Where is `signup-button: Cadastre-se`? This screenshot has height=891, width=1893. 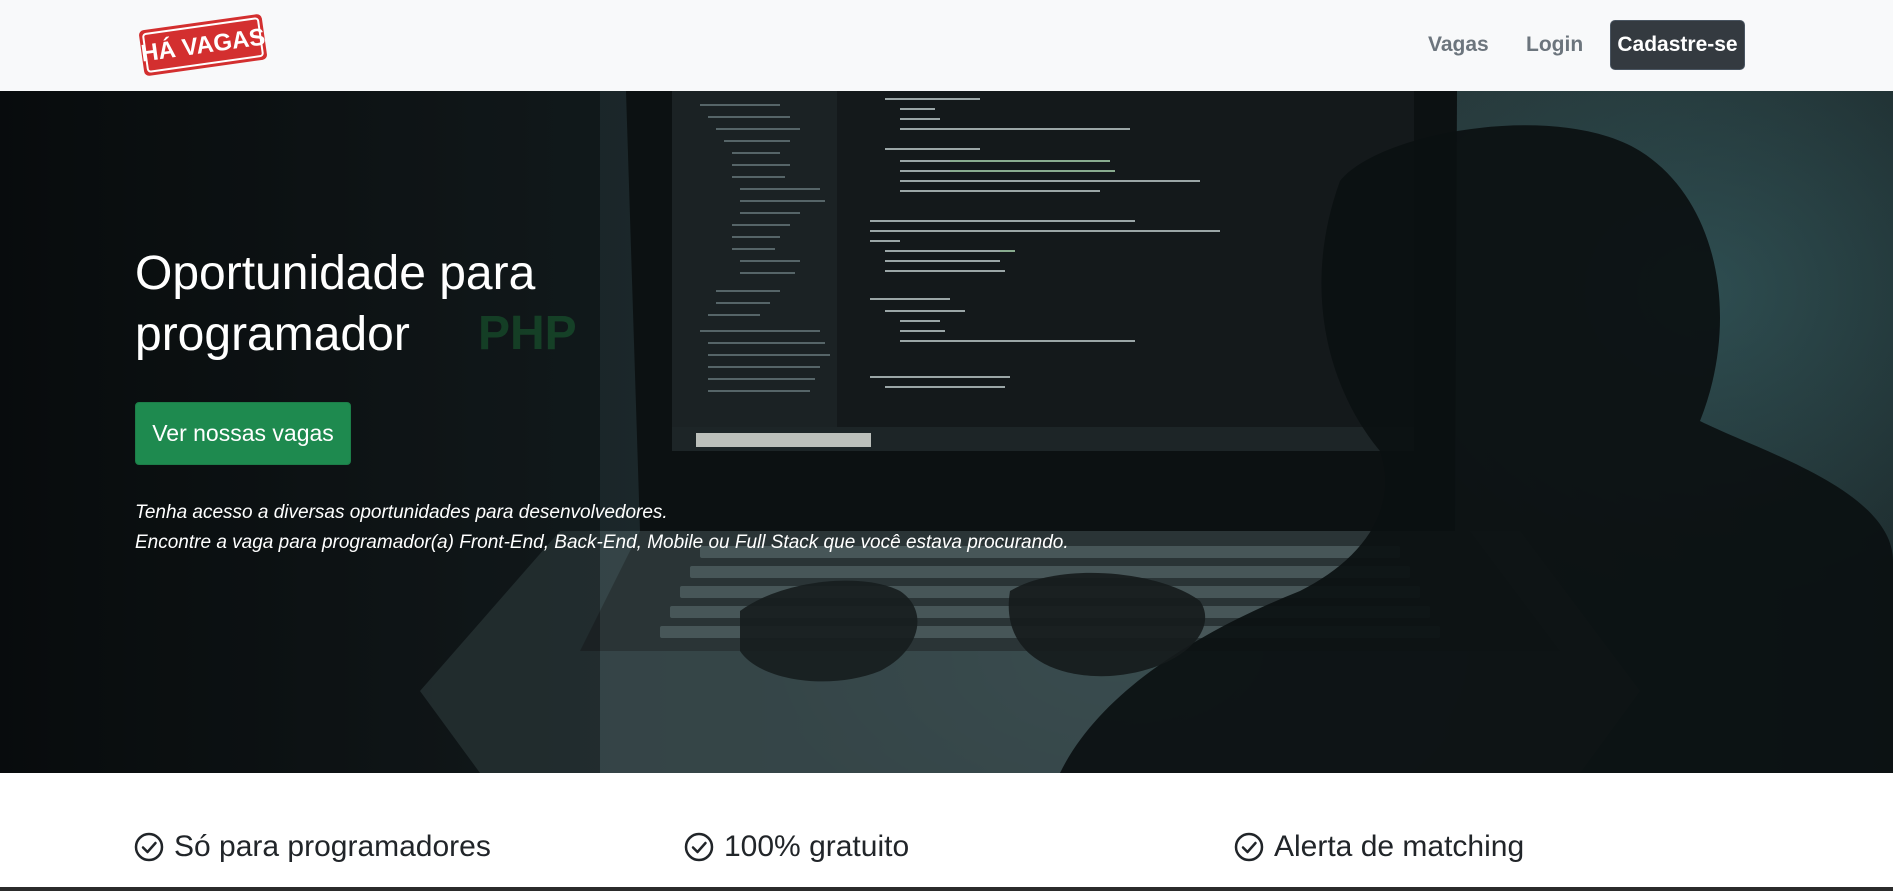 signup-button: Cadastre-se is located at coordinates (1677, 45).